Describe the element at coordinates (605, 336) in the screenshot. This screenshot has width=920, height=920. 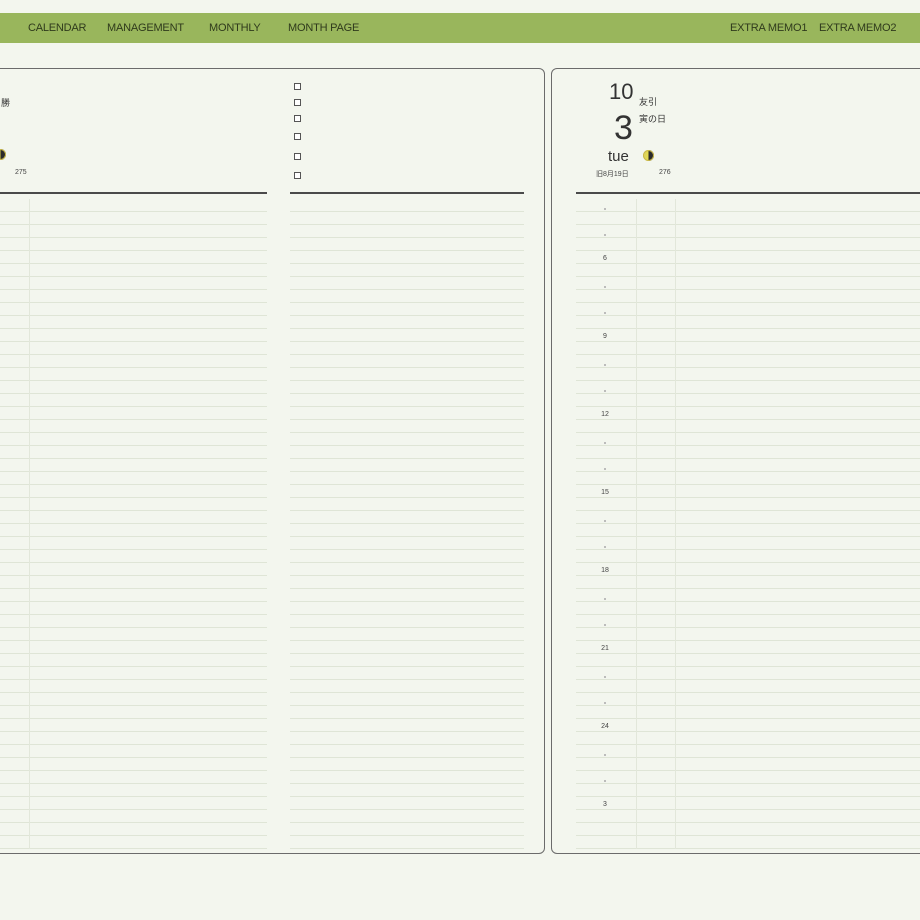
I see `hour-label: 9` at that location.